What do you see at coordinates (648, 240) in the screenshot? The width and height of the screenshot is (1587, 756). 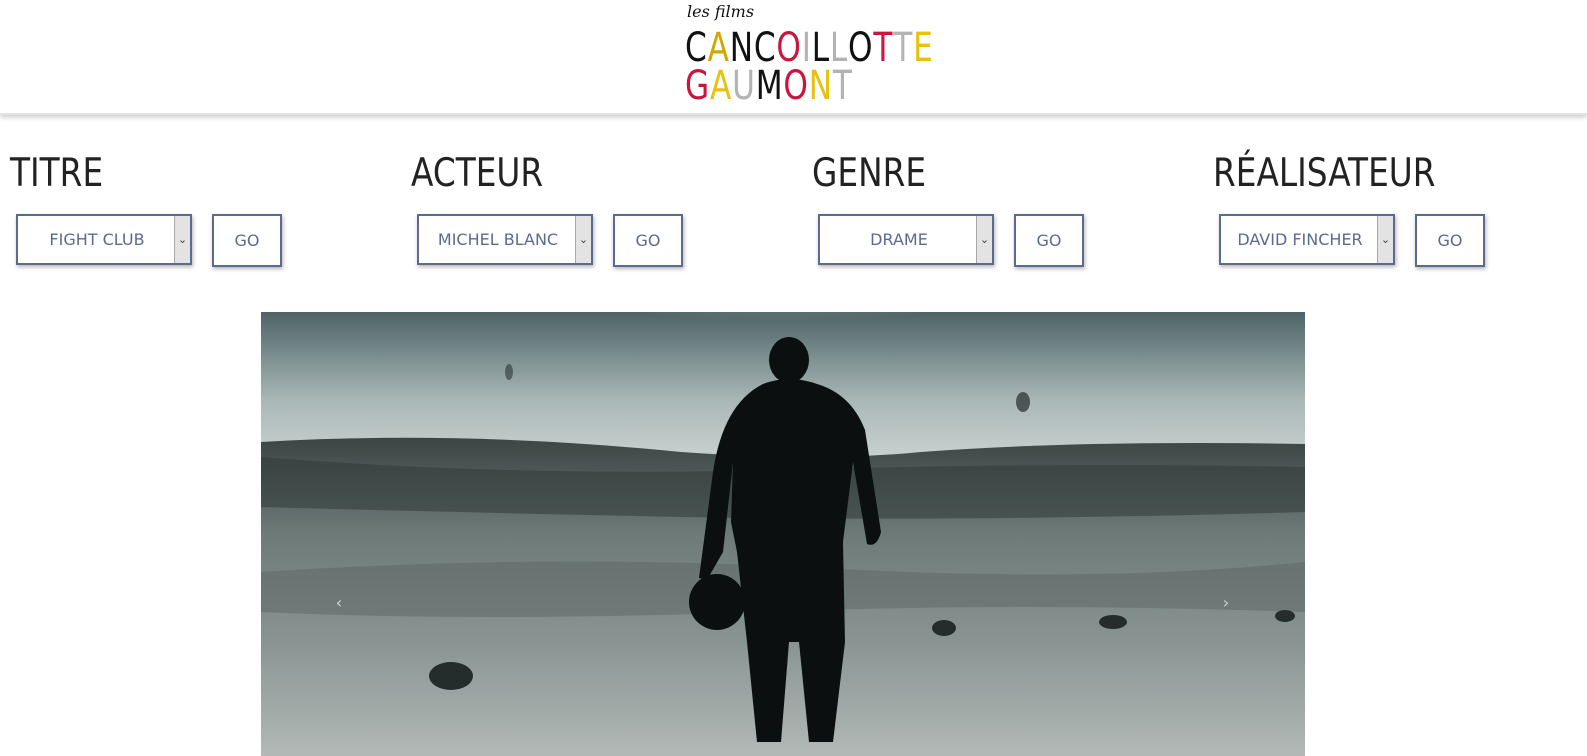 I see `acteur-go-button: GO` at bounding box center [648, 240].